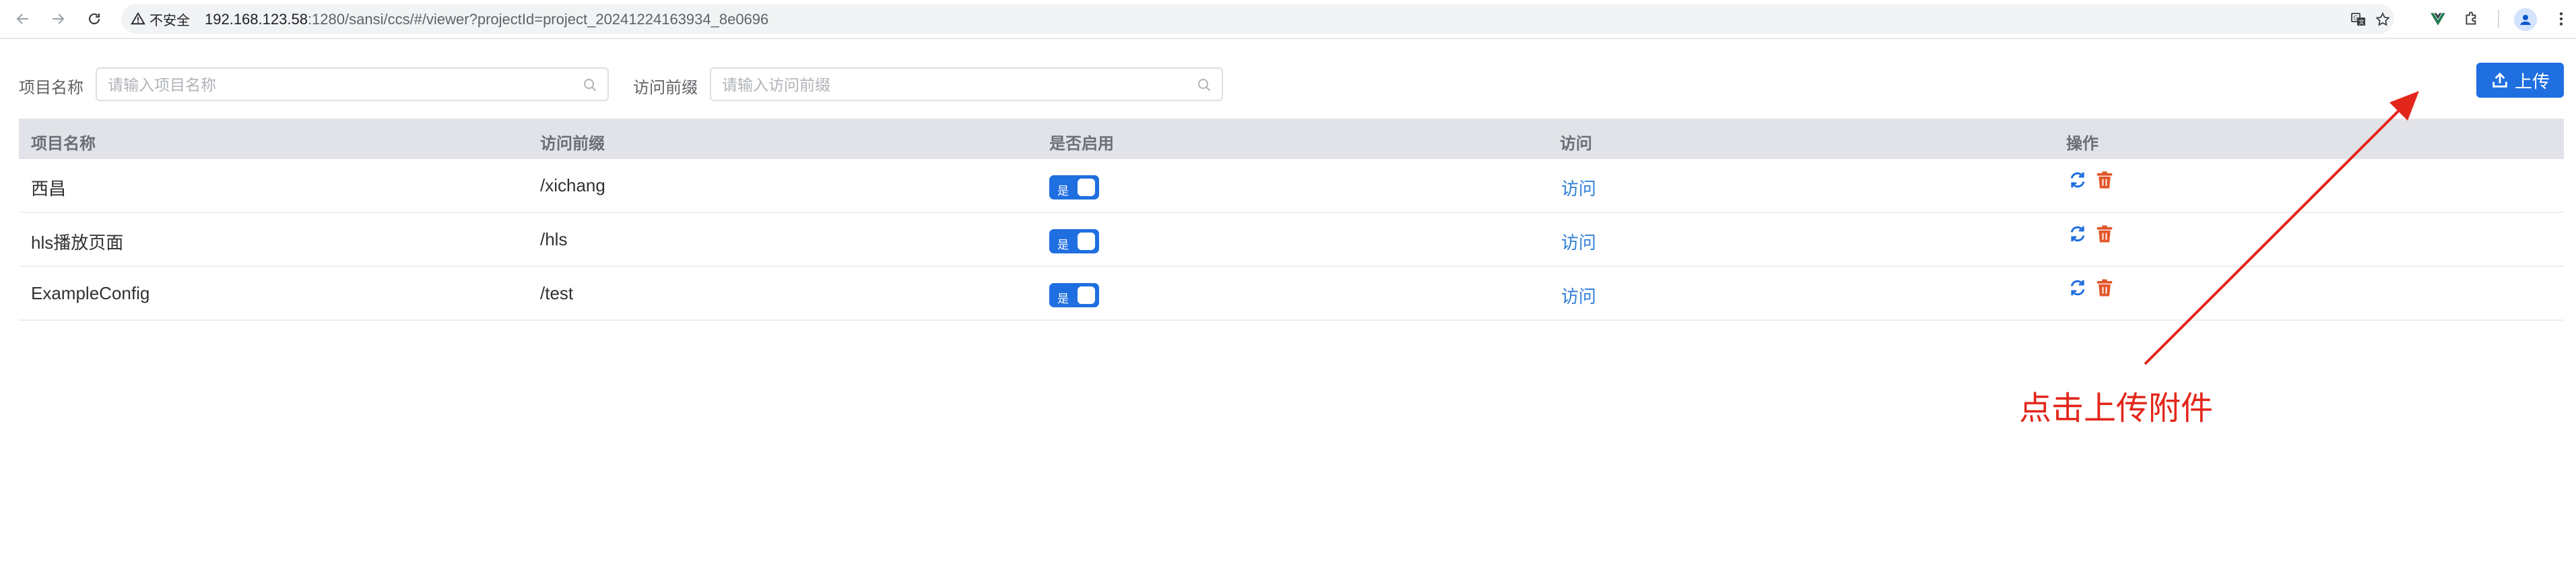  What do you see at coordinates (90, 293) in the screenshot?
I see `project-name-cell: ExampleConfig` at bounding box center [90, 293].